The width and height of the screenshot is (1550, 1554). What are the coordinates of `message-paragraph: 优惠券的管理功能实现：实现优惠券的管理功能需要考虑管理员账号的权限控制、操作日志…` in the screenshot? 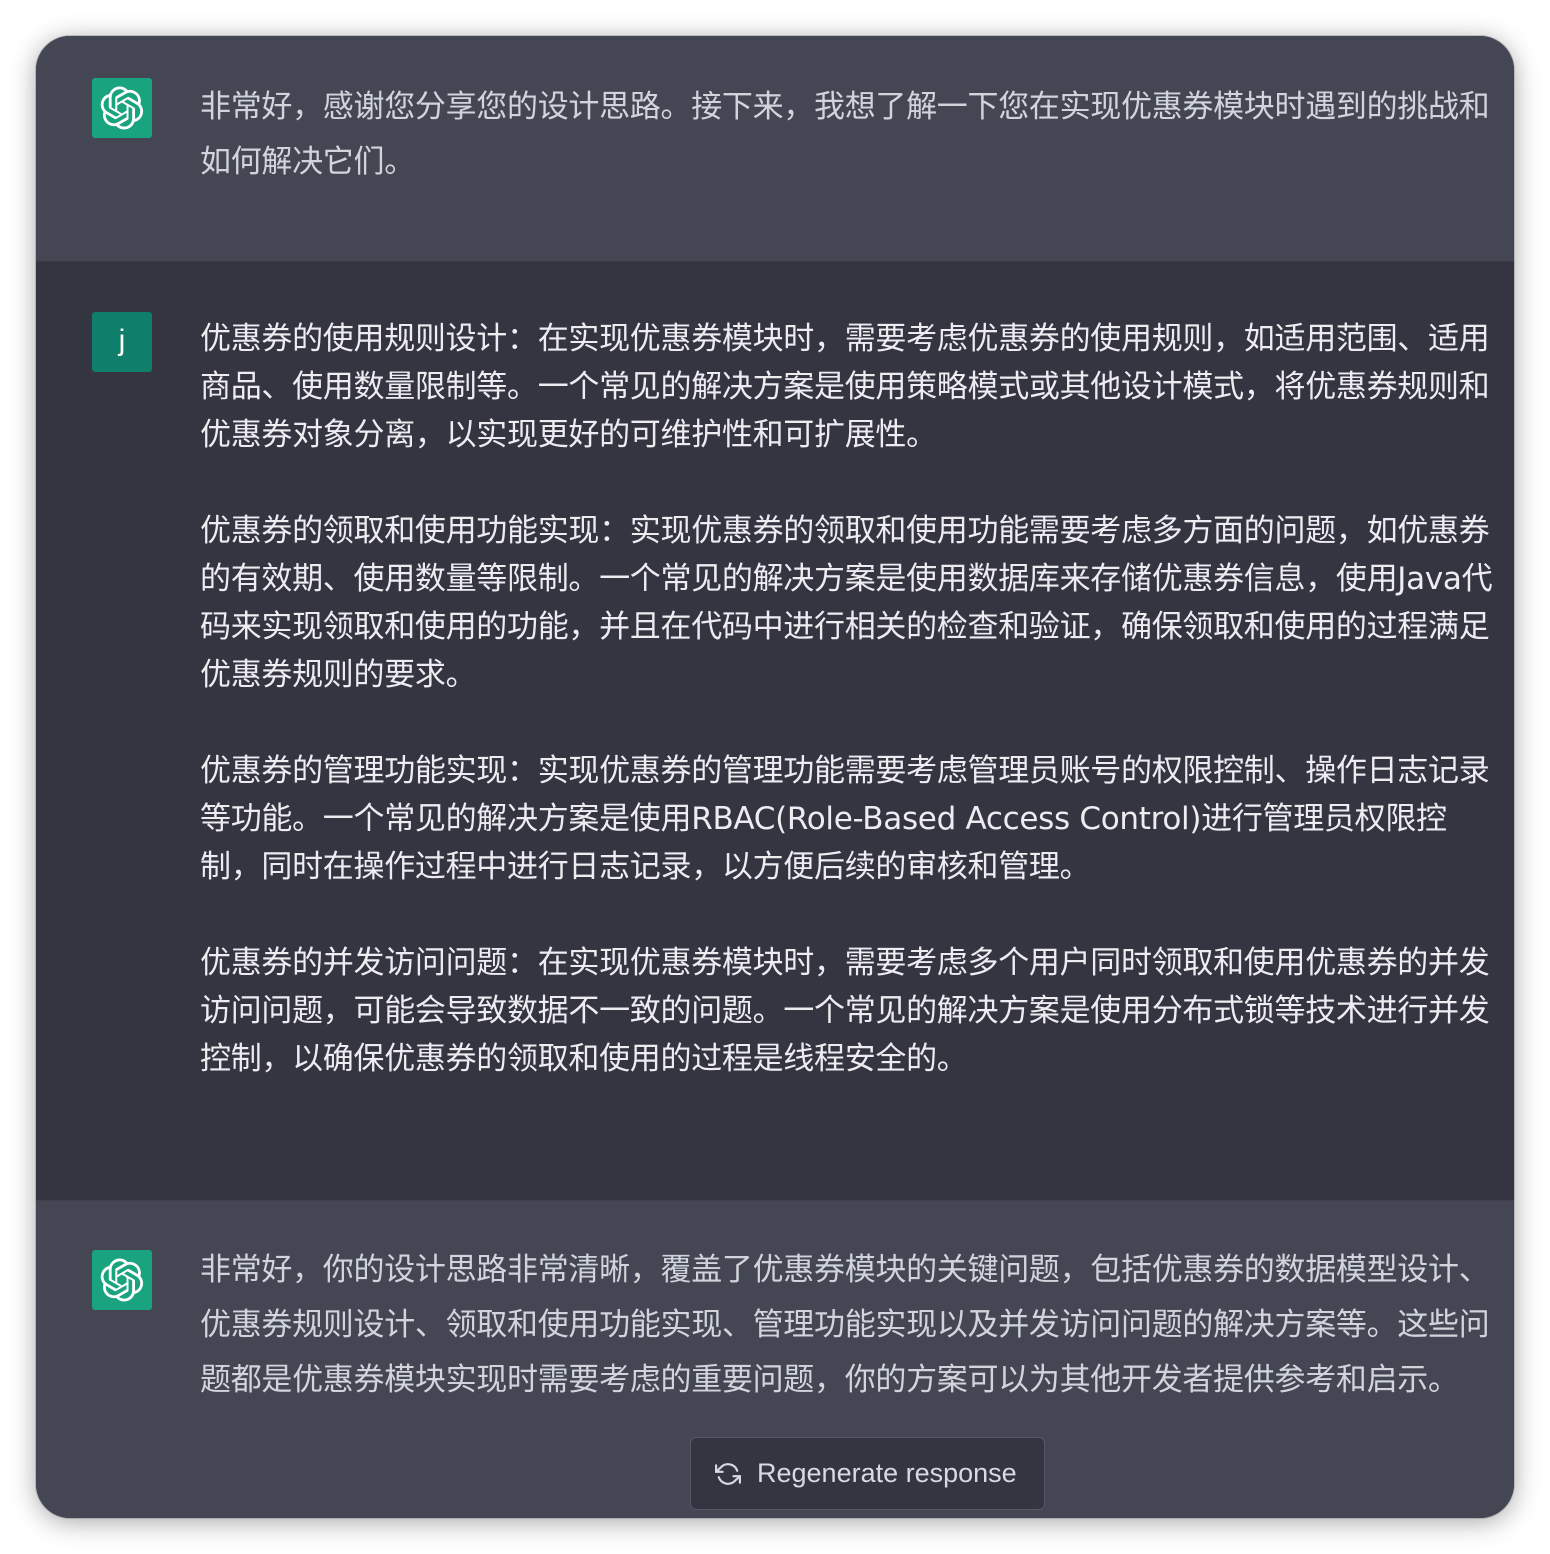 It's located at (845, 819).